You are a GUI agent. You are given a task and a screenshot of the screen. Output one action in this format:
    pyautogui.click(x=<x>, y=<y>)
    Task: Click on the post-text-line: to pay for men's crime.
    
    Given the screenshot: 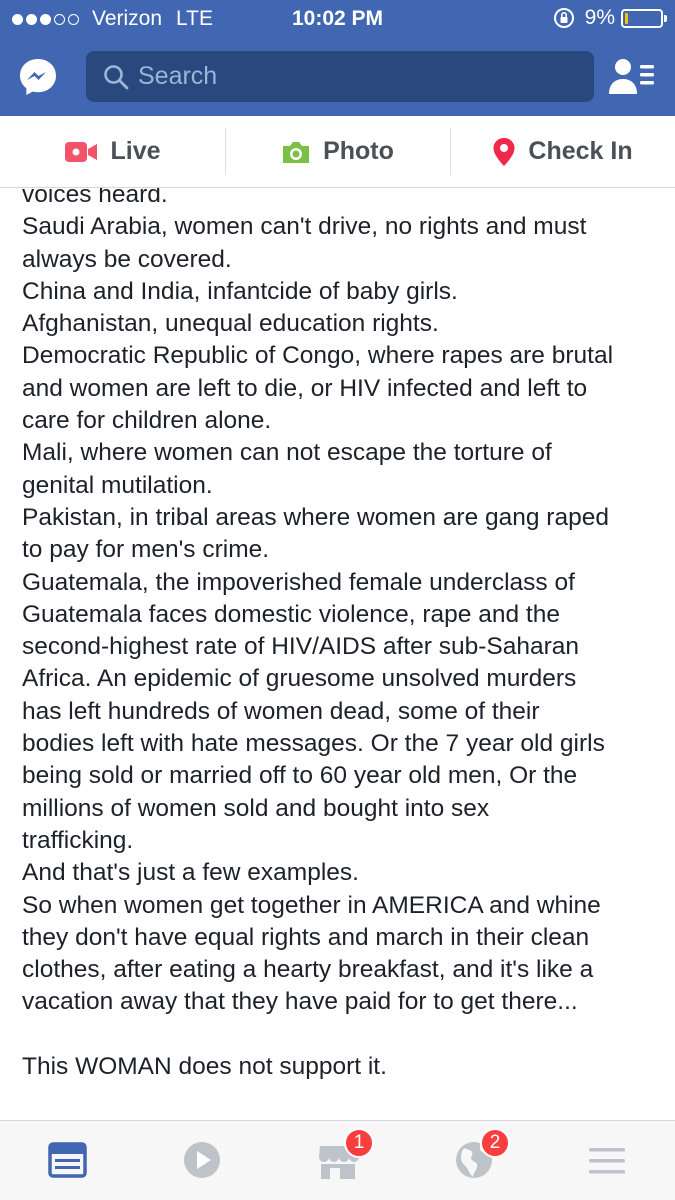 What is the action you would take?
    pyautogui.click(x=146, y=550)
    